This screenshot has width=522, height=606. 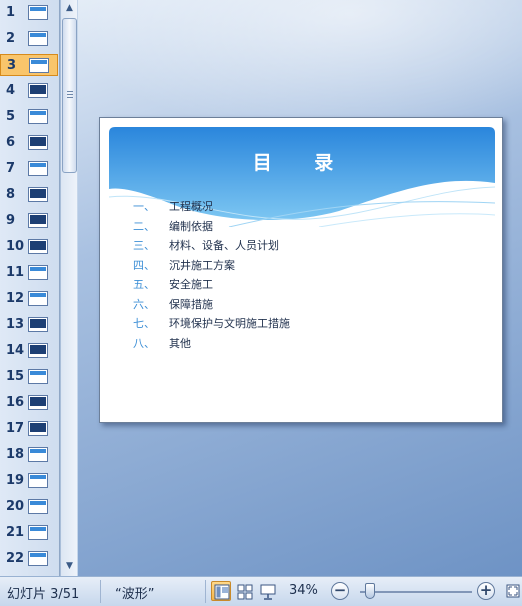 I want to click on scroll-down-icon: ▼, so click(x=69, y=566).